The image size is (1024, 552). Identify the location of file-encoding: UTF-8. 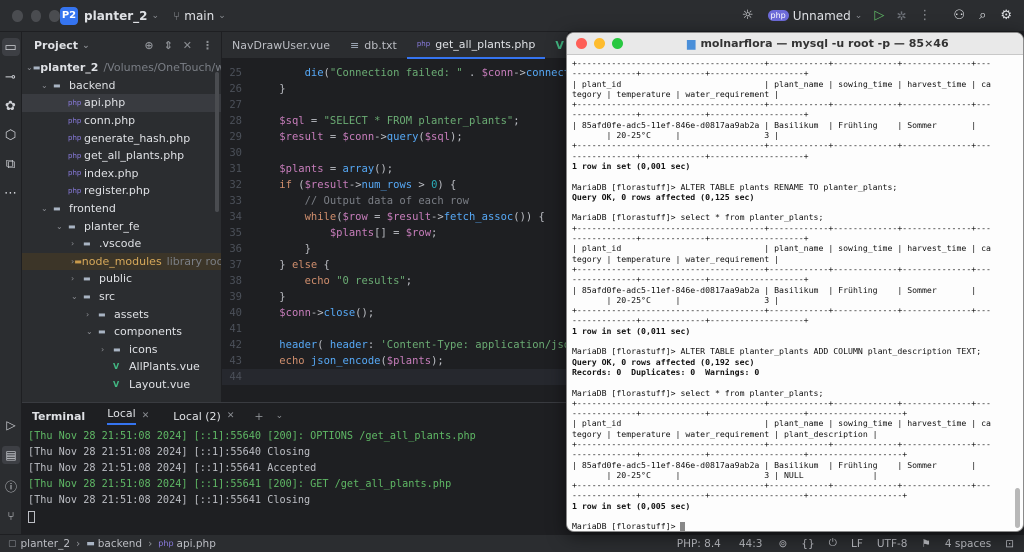
(892, 544).